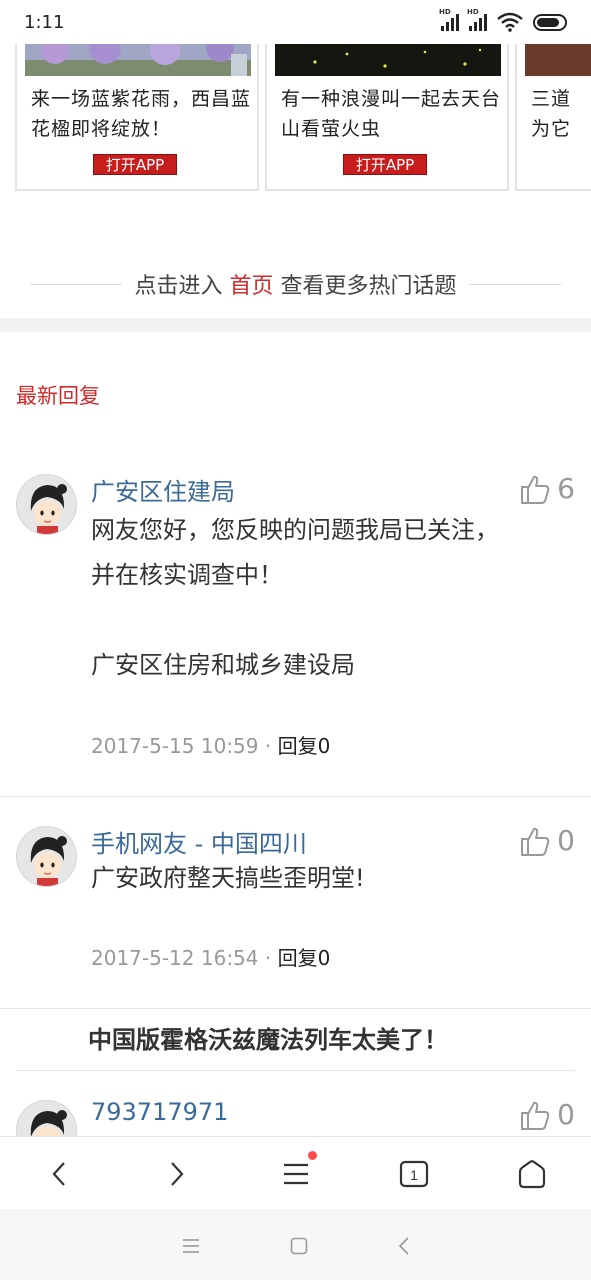 The image size is (591, 1280). I want to click on card-title: 来一场蓝紫花雨，西昌蓝花楹即将绽放！, so click(141, 114).